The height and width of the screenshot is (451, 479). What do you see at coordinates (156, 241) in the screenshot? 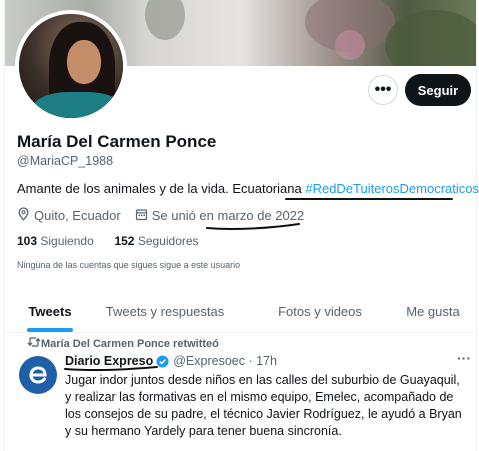
I see `followers-link: 152 Seguidores` at bounding box center [156, 241].